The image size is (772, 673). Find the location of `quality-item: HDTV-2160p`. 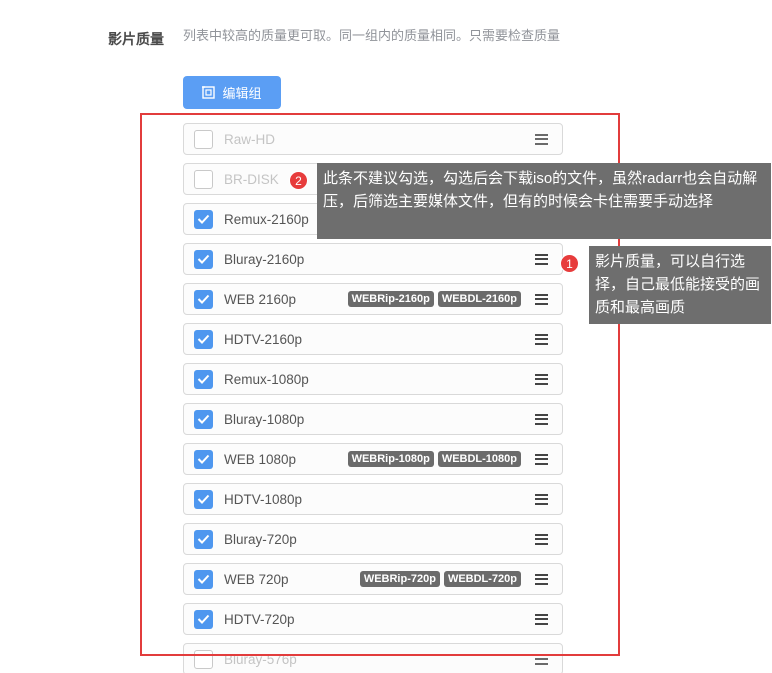

quality-item: HDTV-2160p is located at coordinates (373, 339).